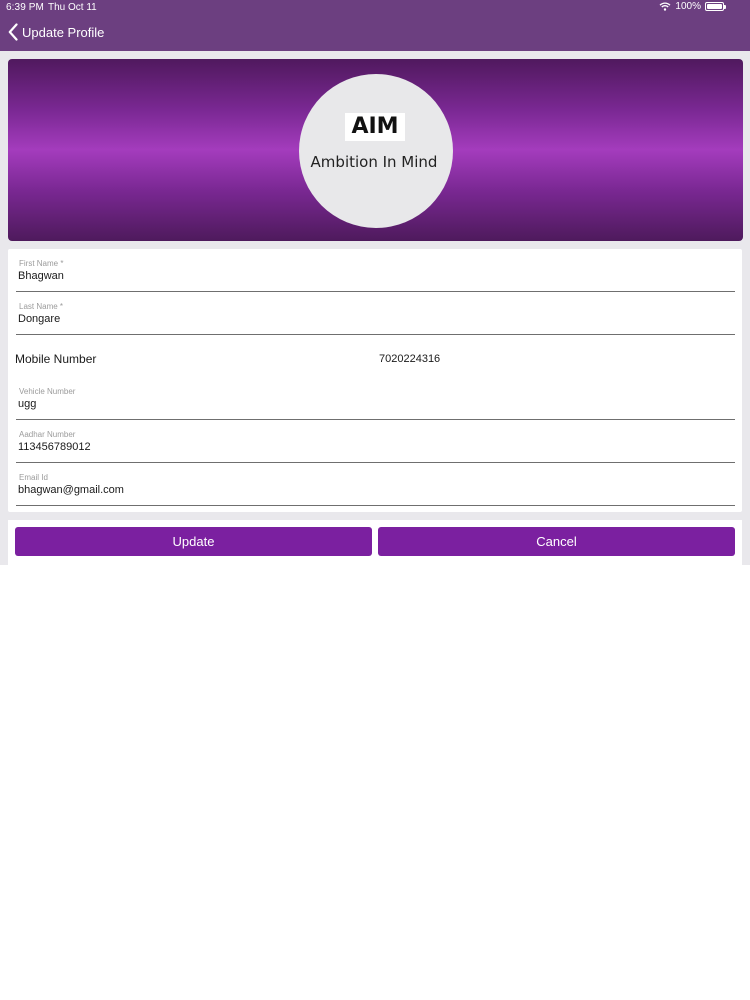 The width and height of the screenshot is (750, 1000). Describe the element at coordinates (33, 477) in the screenshot. I see `email-label: Email Id` at that location.